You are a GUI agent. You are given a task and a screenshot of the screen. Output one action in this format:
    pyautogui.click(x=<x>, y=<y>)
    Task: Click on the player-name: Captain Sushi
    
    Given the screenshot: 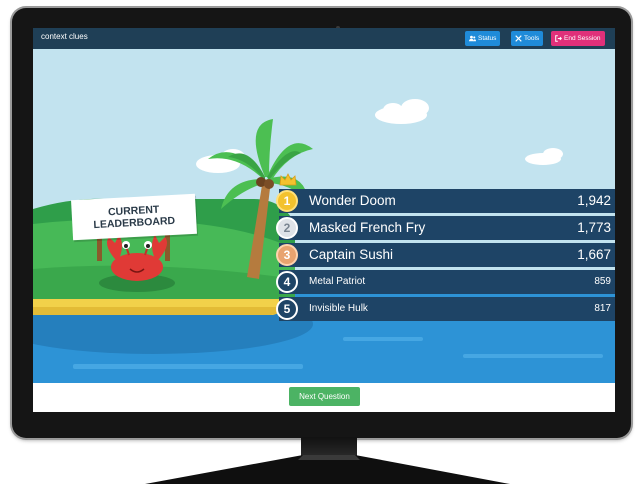 What is the action you would take?
    pyautogui.click(x=351, y=254)
    